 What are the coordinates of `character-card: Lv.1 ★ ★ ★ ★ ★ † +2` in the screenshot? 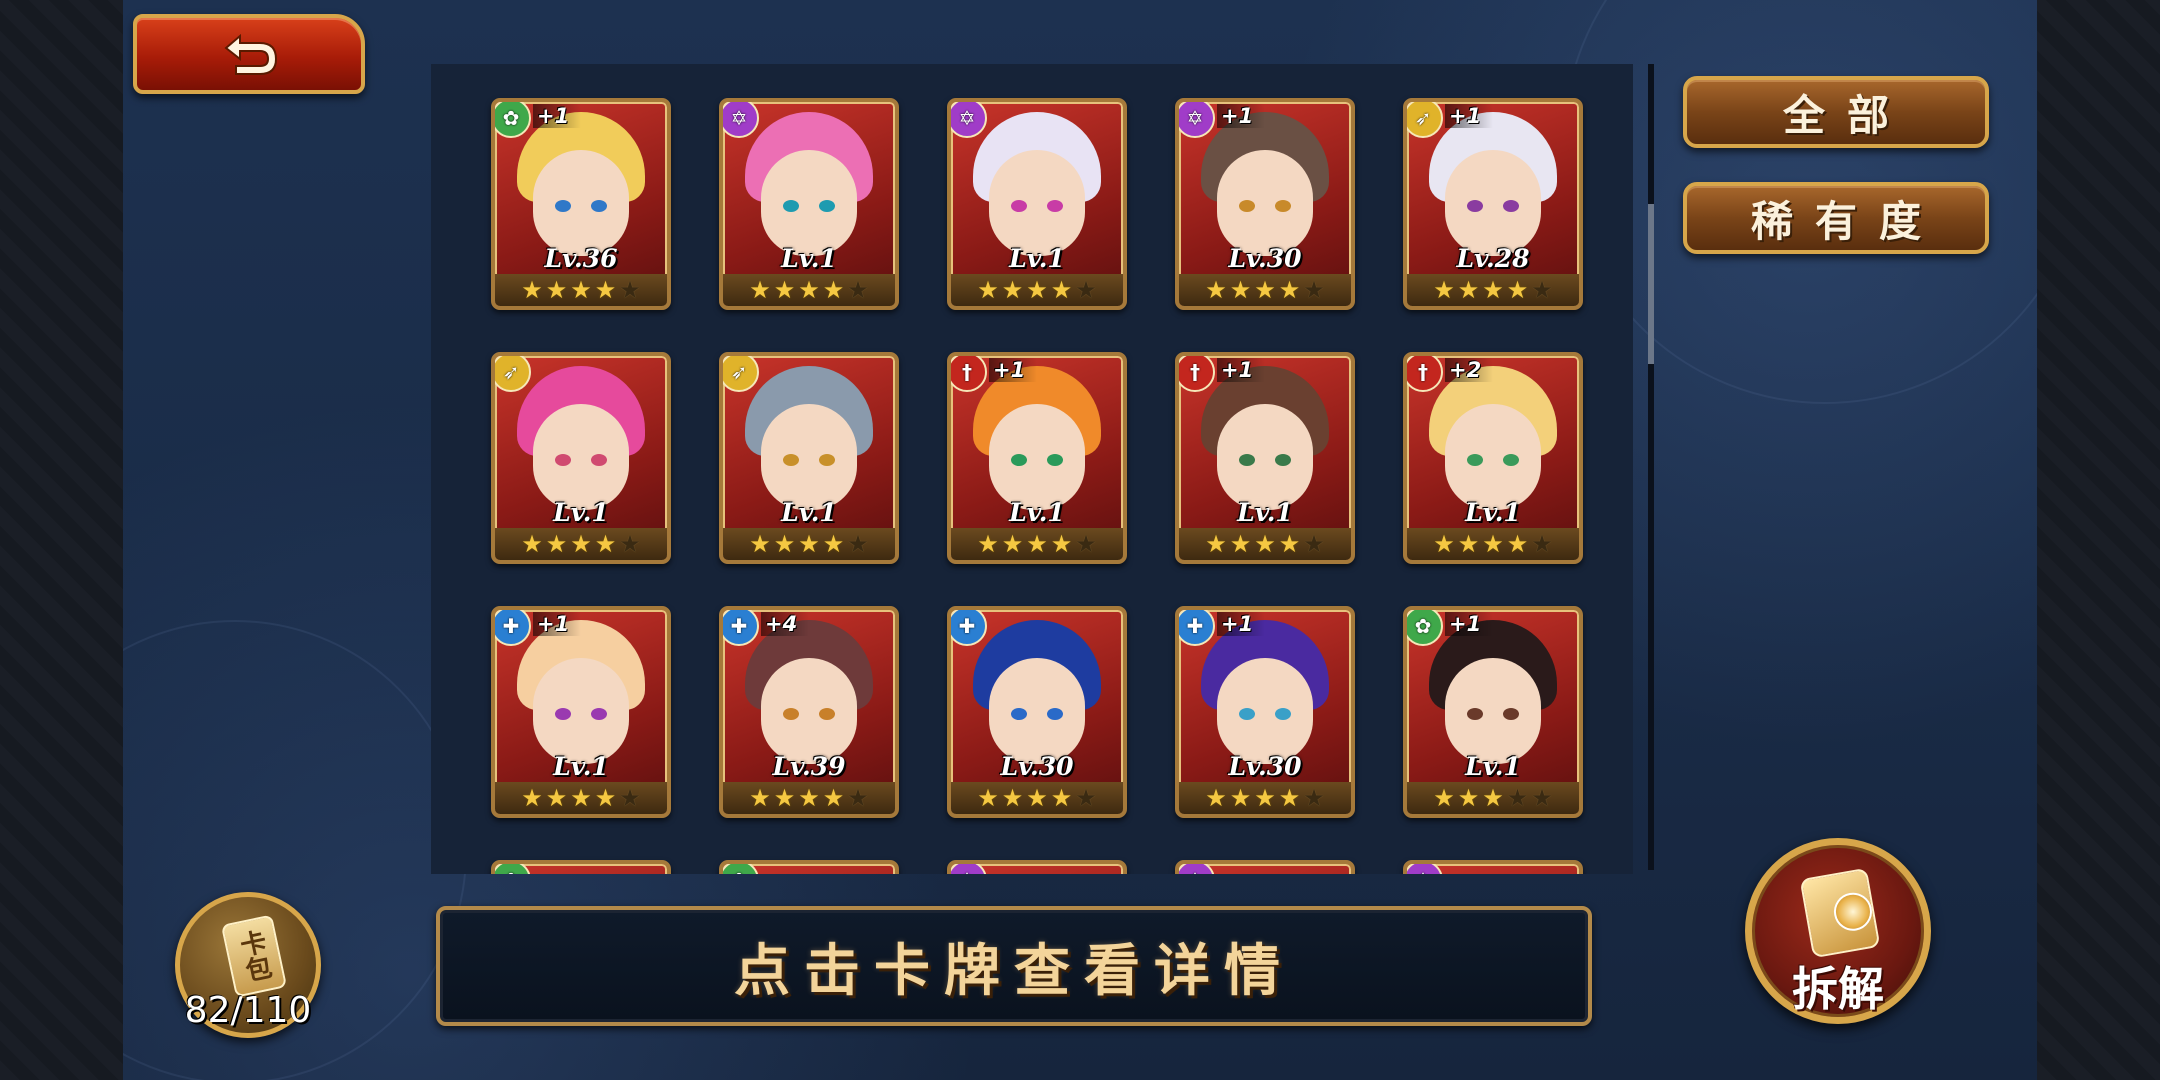 It's located at (1493, 458).